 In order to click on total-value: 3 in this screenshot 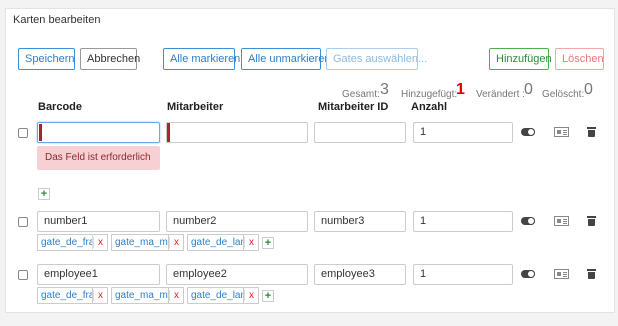, I will do `click(384, 89)`.